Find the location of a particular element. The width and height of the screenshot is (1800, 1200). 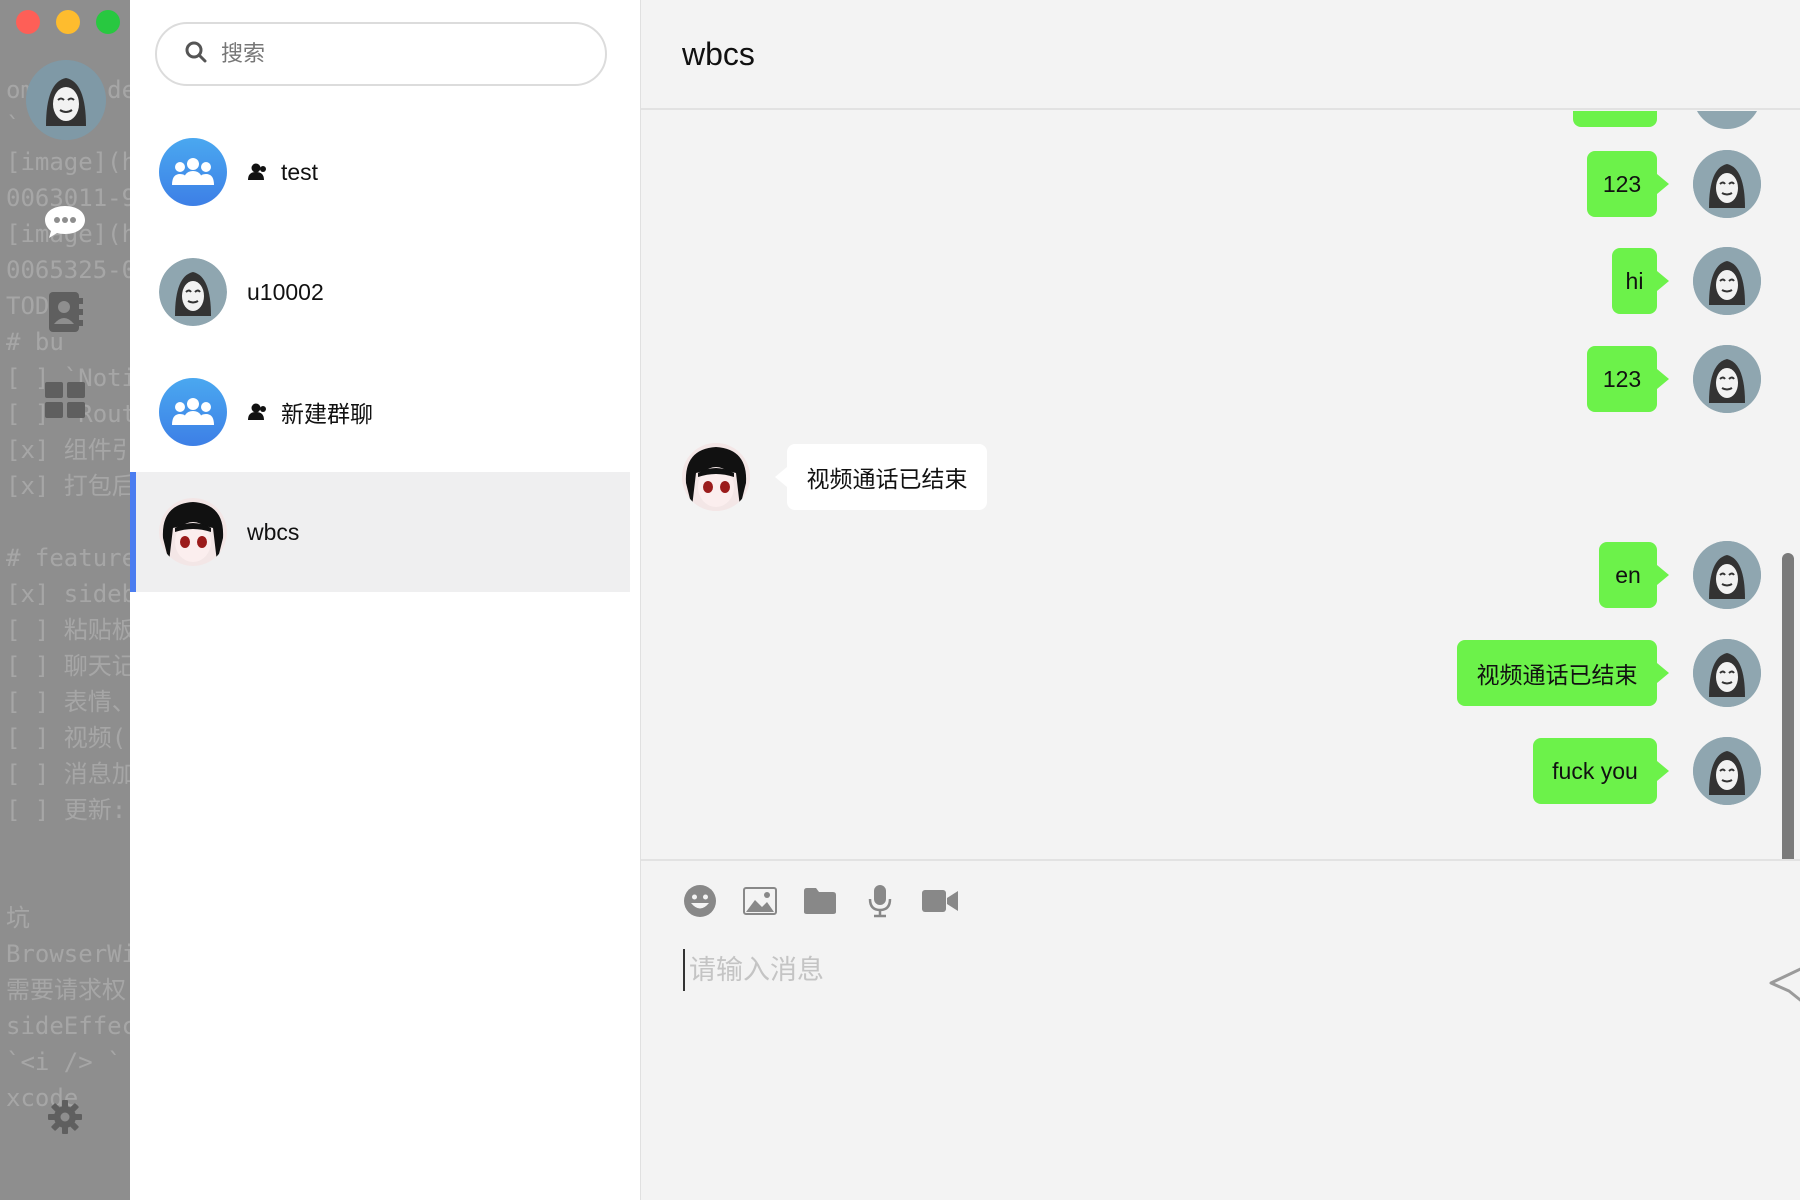

window-minimize-button is located at coordinates (68, 22).